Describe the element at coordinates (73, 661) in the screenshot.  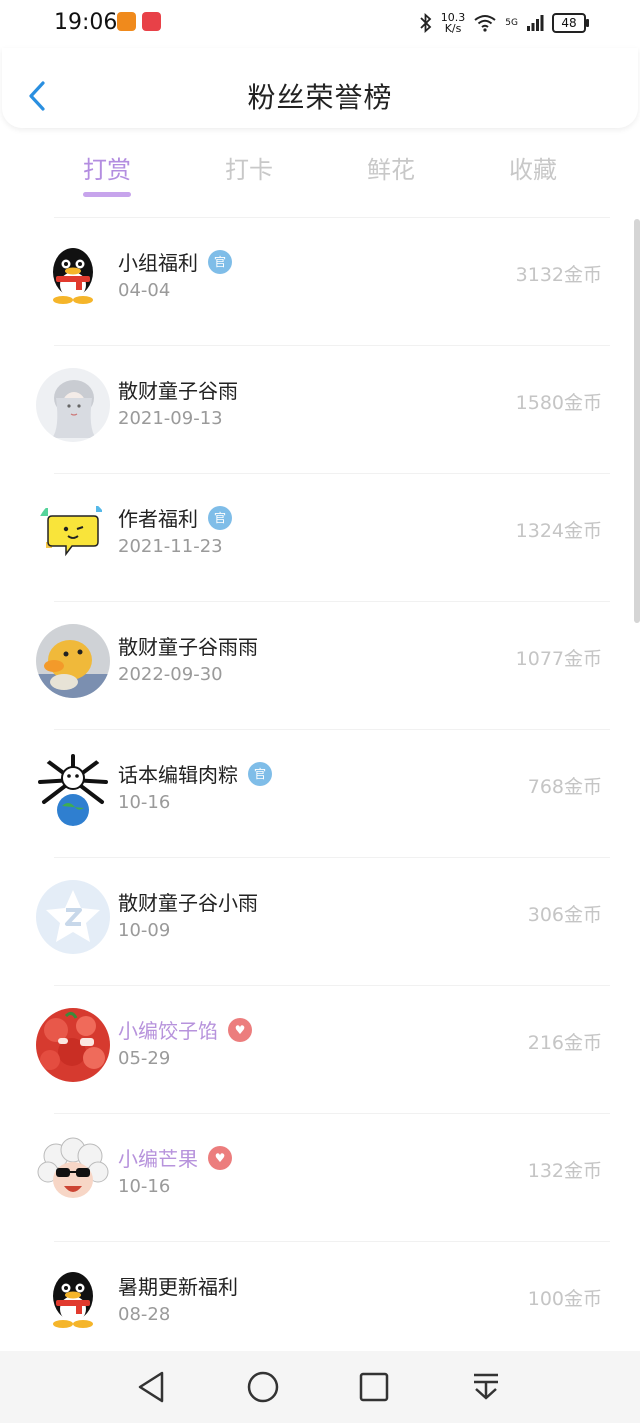
I see `yellow-duck-avatar` at that location.